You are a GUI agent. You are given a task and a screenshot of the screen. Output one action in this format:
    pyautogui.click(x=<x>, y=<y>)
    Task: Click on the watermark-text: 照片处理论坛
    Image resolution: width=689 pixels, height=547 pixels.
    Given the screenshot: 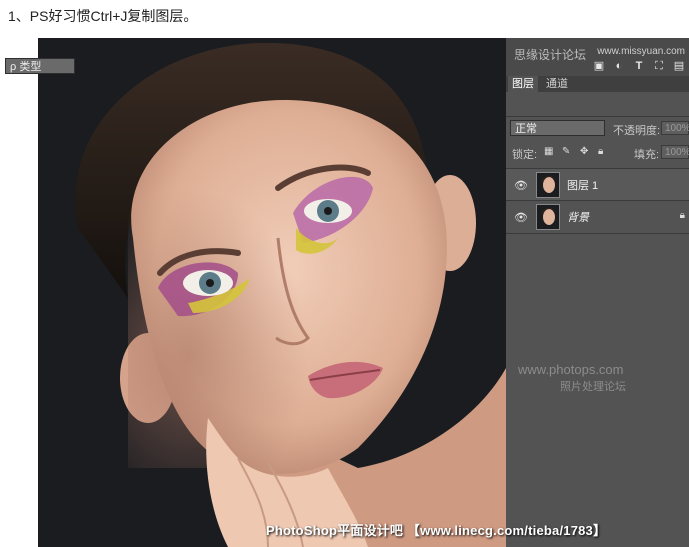 What is the action you would take?
    pyautogui.click(x=593, y=387)
    